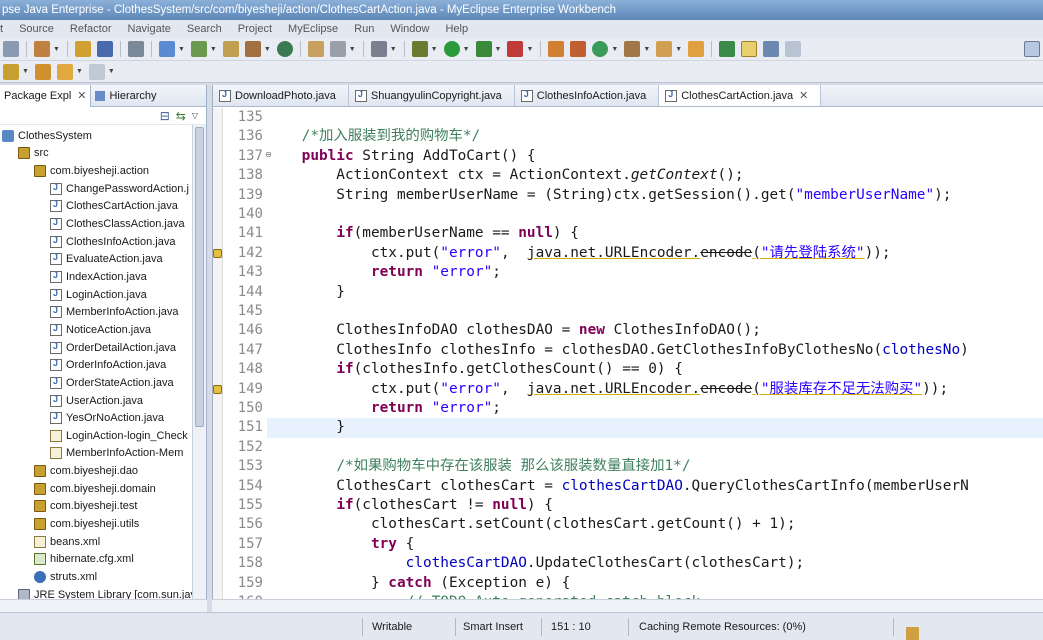  What do you see at coordinates (153, 29) in the screenshot?
I see `menu-item-navigate: Navigate` at bounding box center [153, 29].